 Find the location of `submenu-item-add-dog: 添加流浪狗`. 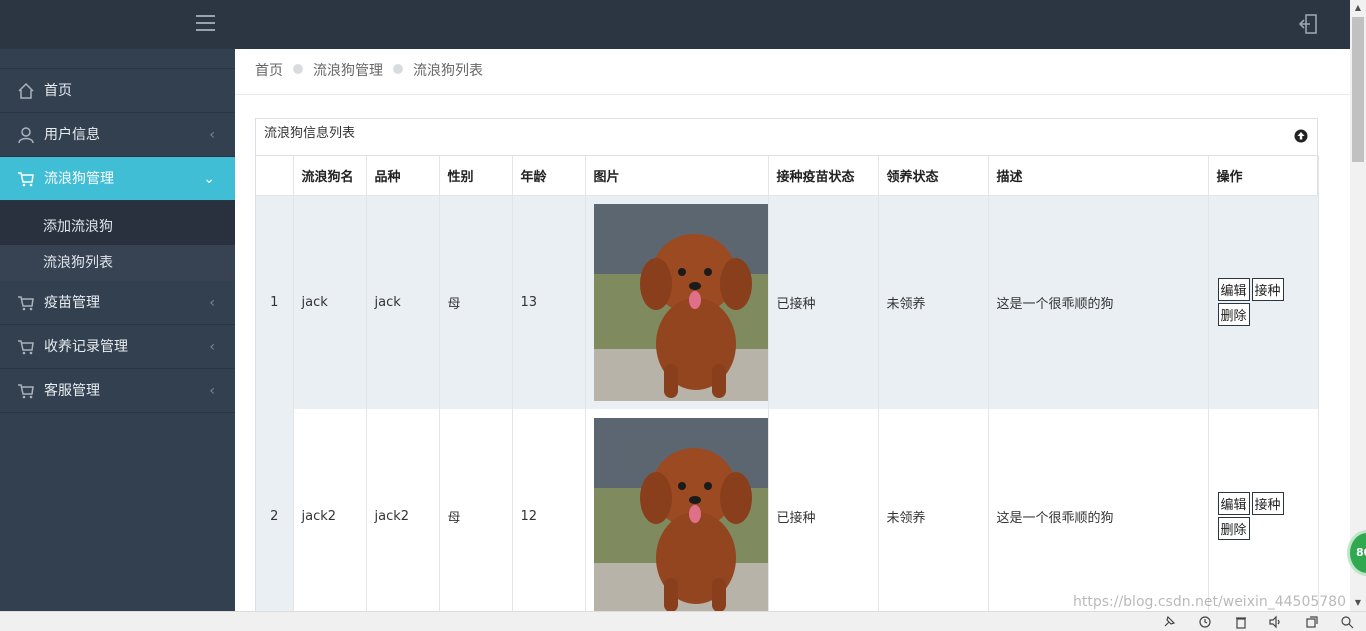

submenu-item-add-dog: 添加流浪狗 is located at coordinates (117, 227).